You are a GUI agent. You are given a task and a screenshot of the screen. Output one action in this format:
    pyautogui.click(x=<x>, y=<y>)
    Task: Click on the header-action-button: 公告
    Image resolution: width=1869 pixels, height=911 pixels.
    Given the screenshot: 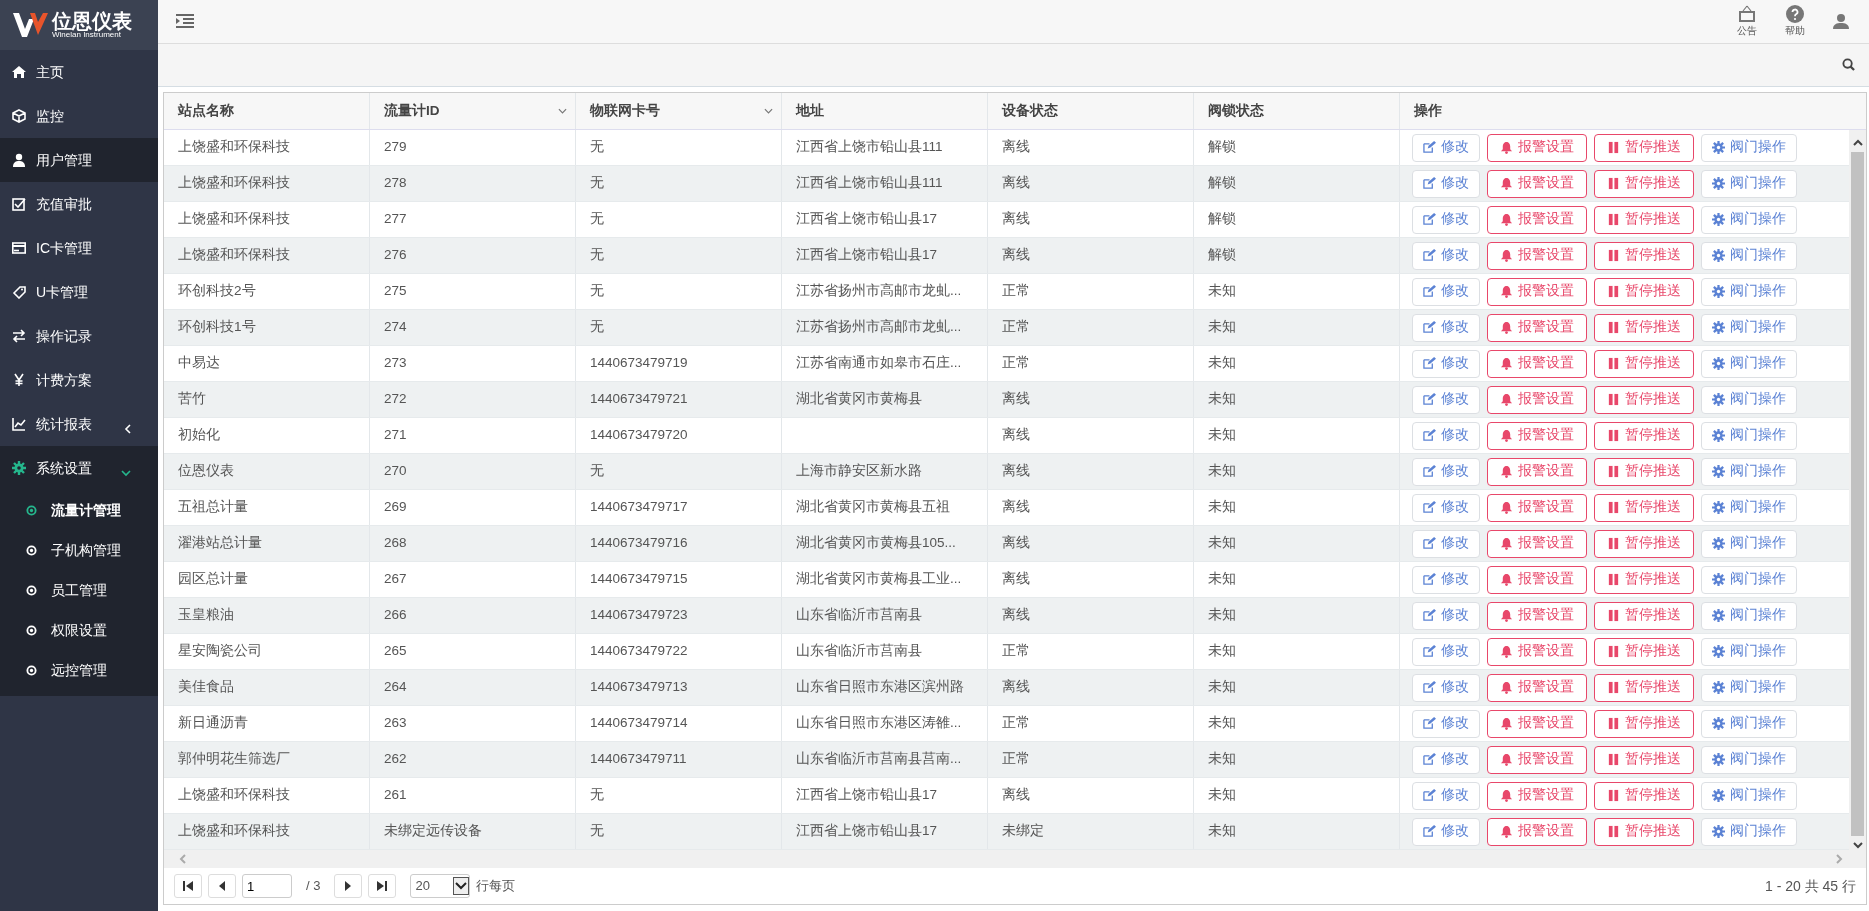 What is the action you would take?
    pyautogui.click(x=1747, y=21)
    